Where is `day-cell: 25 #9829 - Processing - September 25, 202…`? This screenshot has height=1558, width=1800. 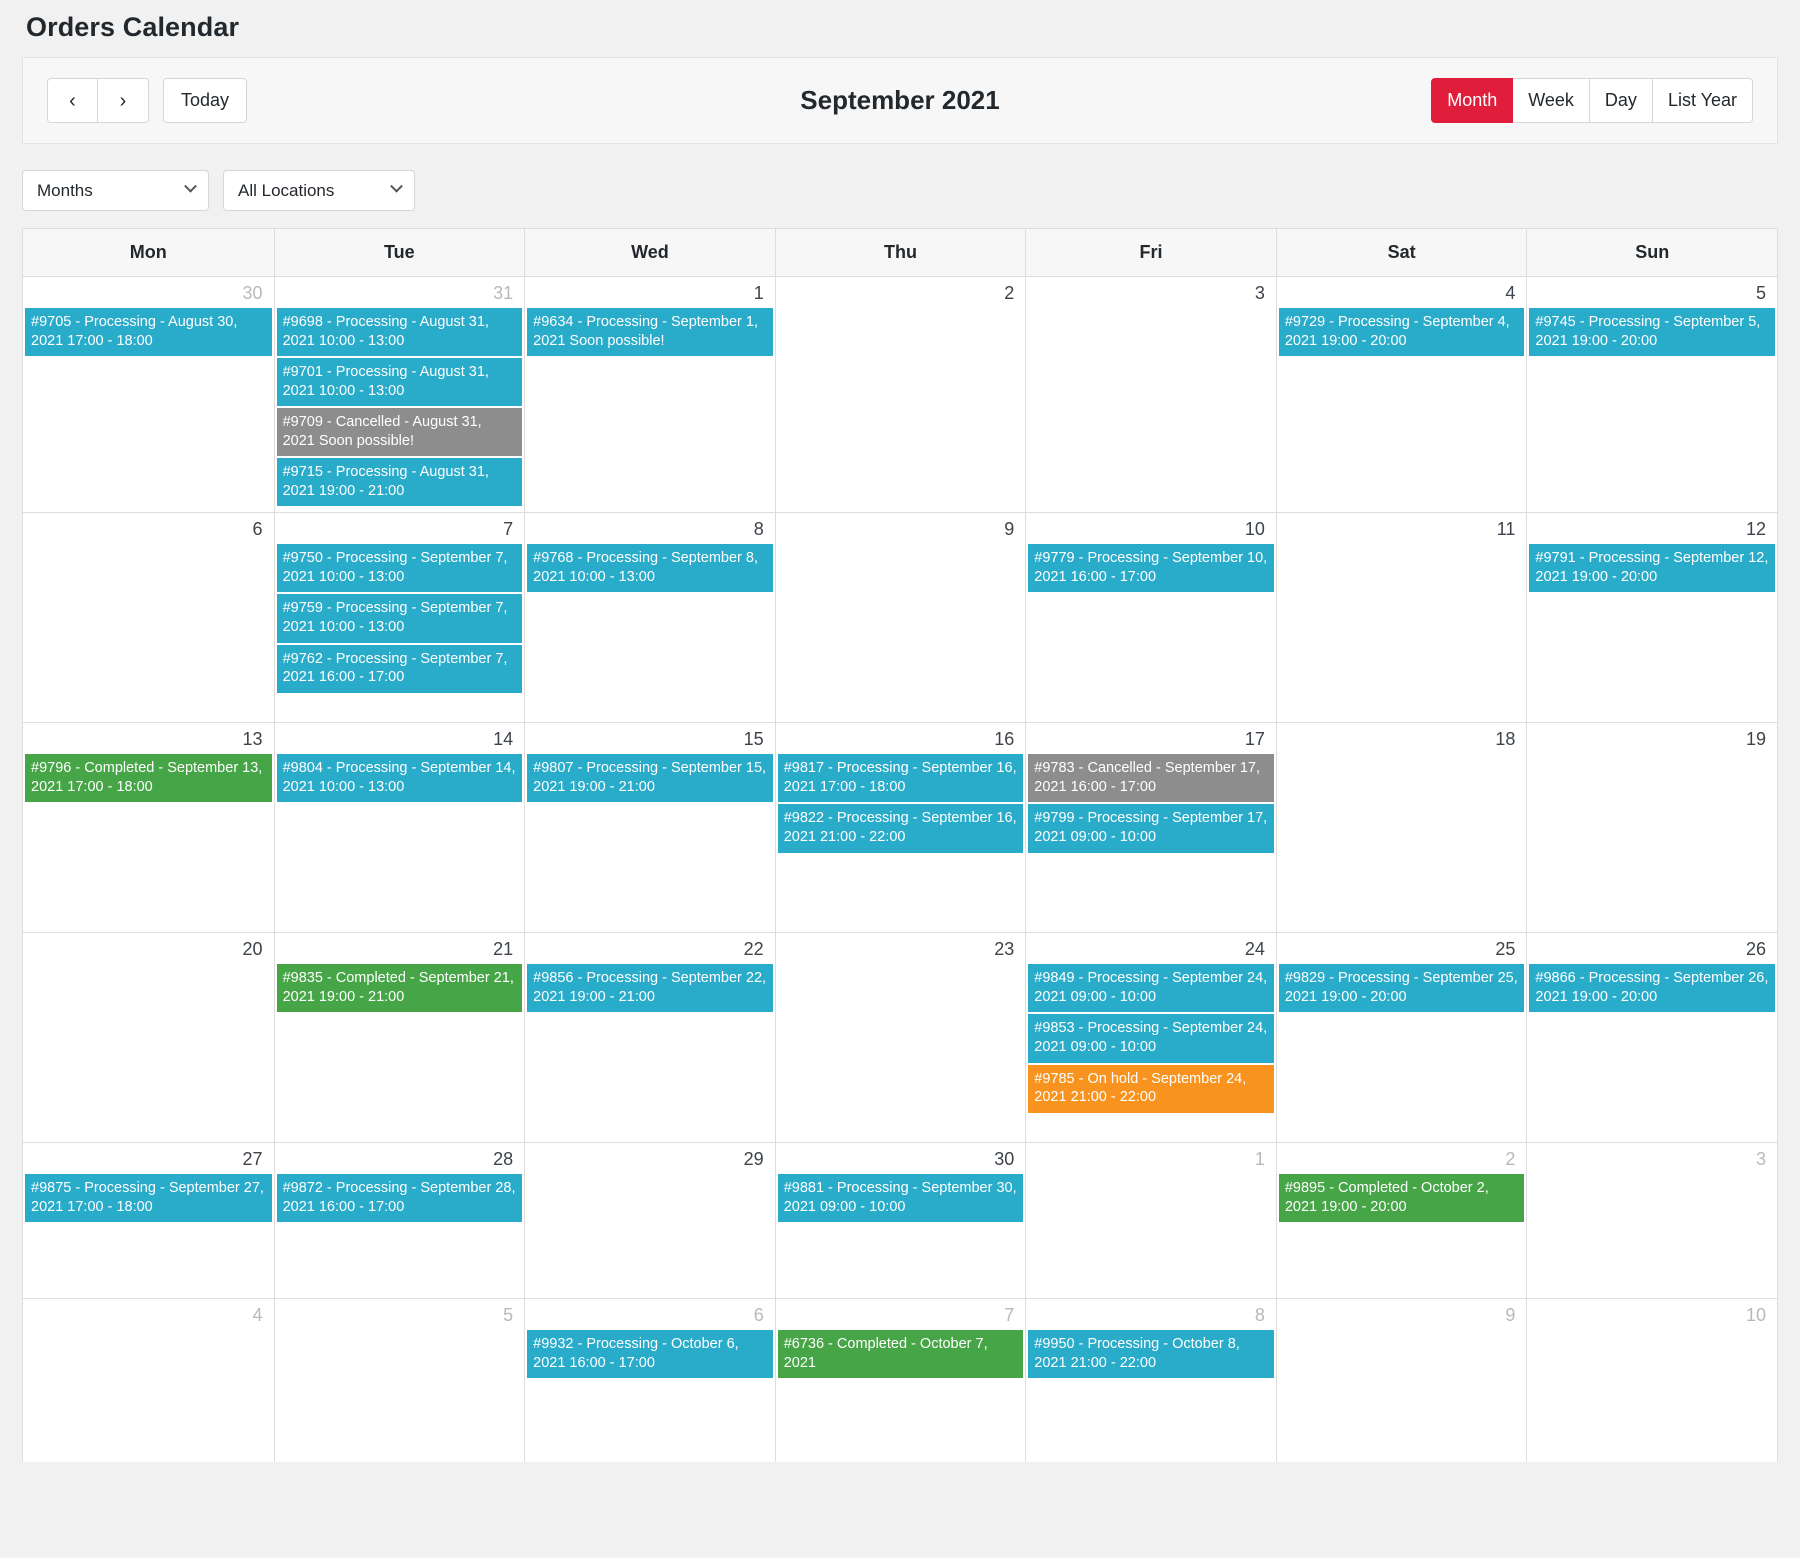 day-cell: 25 #9829 - Processing - September 25, 202… is located at coordinates (1401, 1038).